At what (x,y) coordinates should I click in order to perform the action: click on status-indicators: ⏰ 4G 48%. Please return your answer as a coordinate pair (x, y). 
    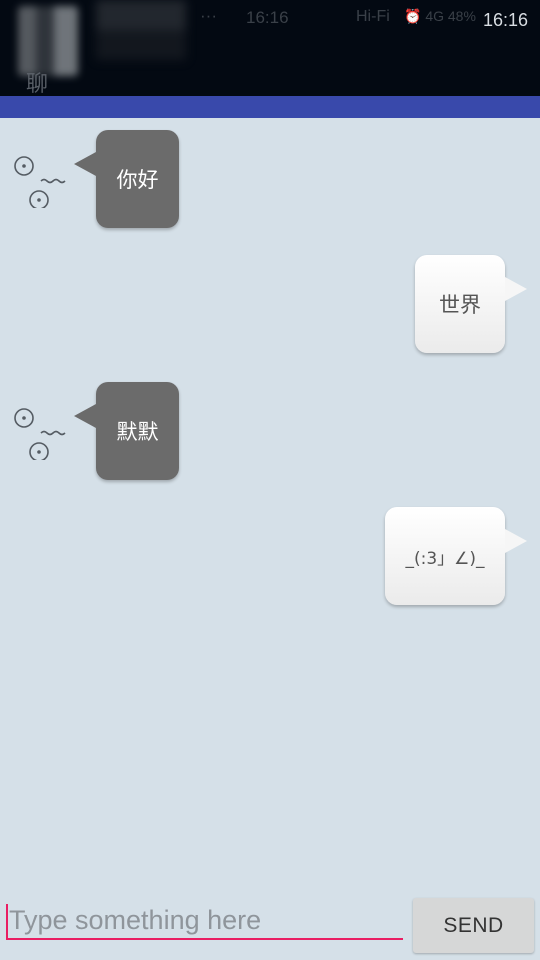
    Looking at the image, I should click on (440, 16).